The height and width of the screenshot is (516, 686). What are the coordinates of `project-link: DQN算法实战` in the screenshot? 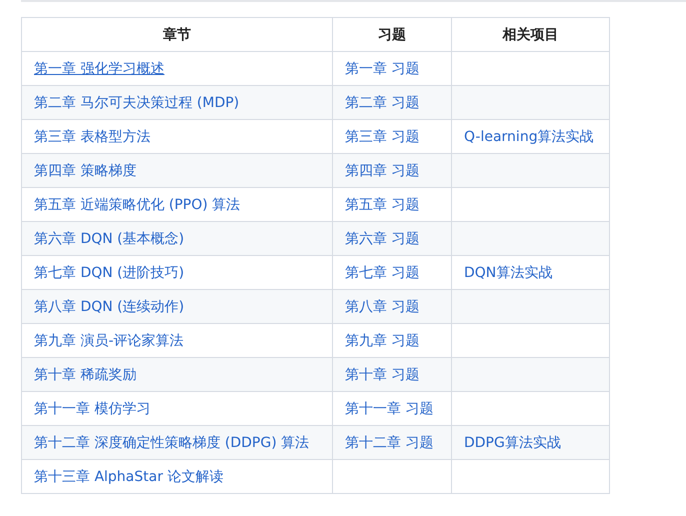 It's located at (508, 272).